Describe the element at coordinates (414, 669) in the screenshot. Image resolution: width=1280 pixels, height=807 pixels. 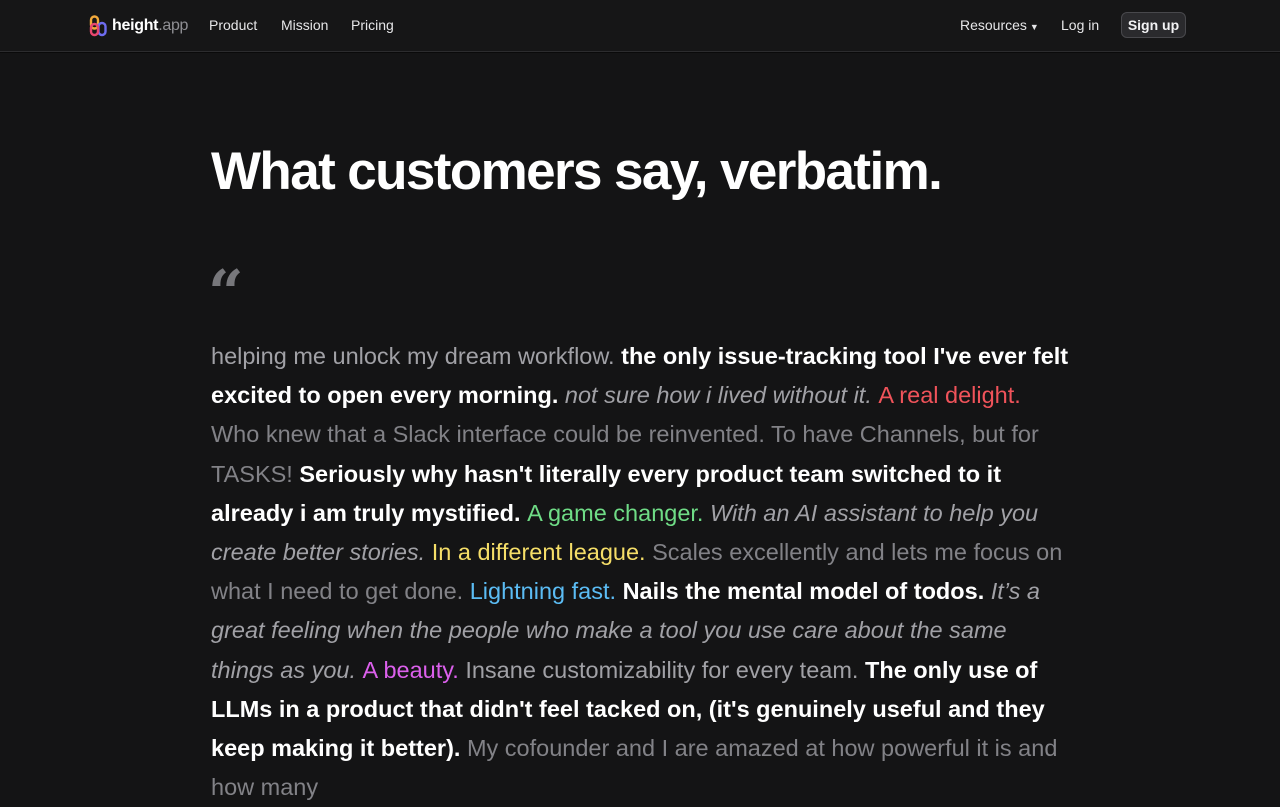
I see `quote-segment: A beauty.` at that location.